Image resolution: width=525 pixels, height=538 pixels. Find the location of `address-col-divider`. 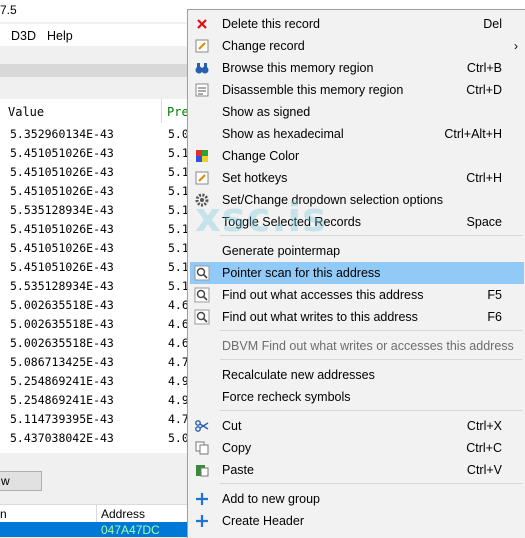

address-col-divider is located at coordinates (96, 514).